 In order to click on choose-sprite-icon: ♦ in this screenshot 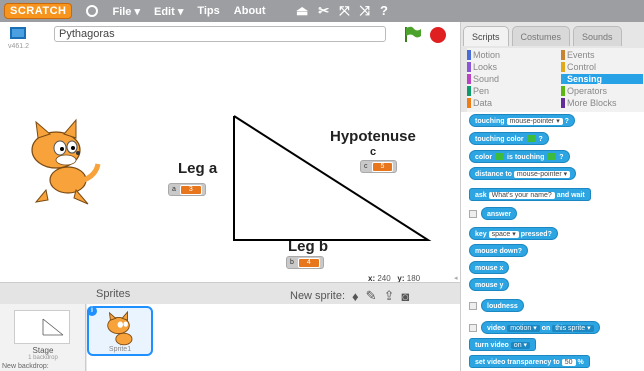, I will do `click(355, 296)`.